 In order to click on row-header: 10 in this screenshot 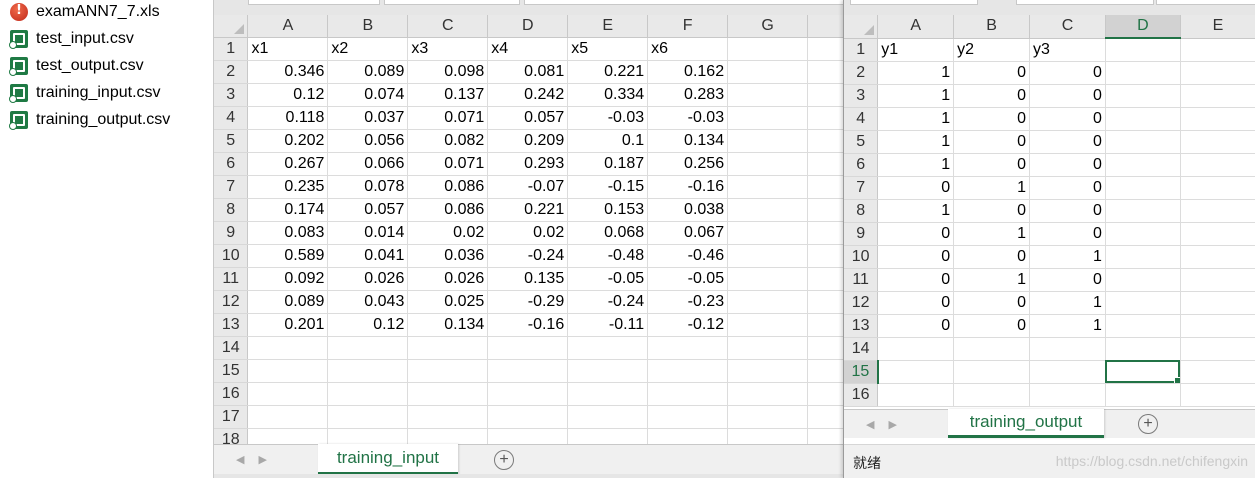, I will do `click(861, 257)`.